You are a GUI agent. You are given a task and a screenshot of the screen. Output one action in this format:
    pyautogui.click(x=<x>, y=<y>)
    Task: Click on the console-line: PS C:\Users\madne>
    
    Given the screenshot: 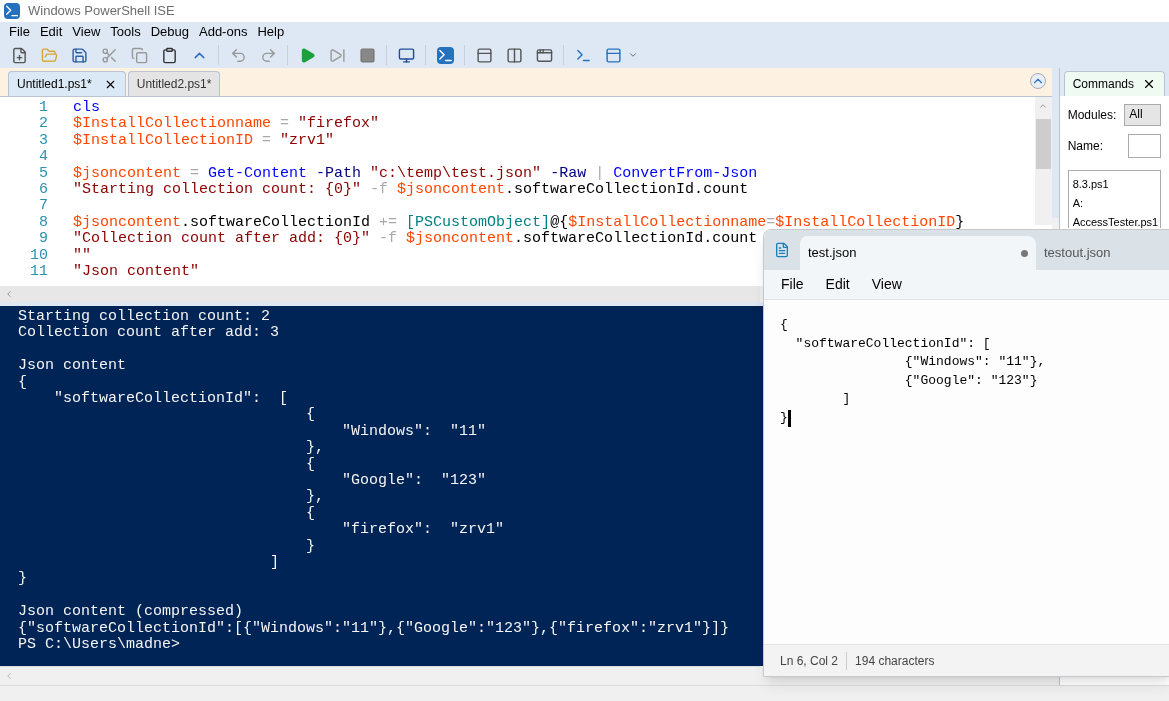 What is the action you would take?
    pyautogui.click(x=99, y=645)
    